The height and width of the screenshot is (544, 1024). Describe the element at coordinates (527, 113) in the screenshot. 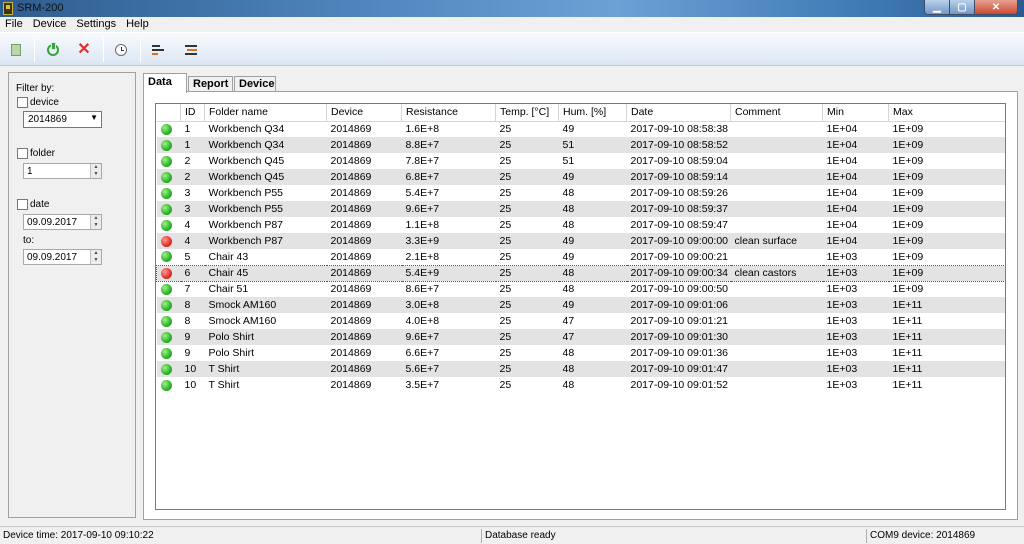

I see `temp-col-header: Temp. [°C]` at that location.